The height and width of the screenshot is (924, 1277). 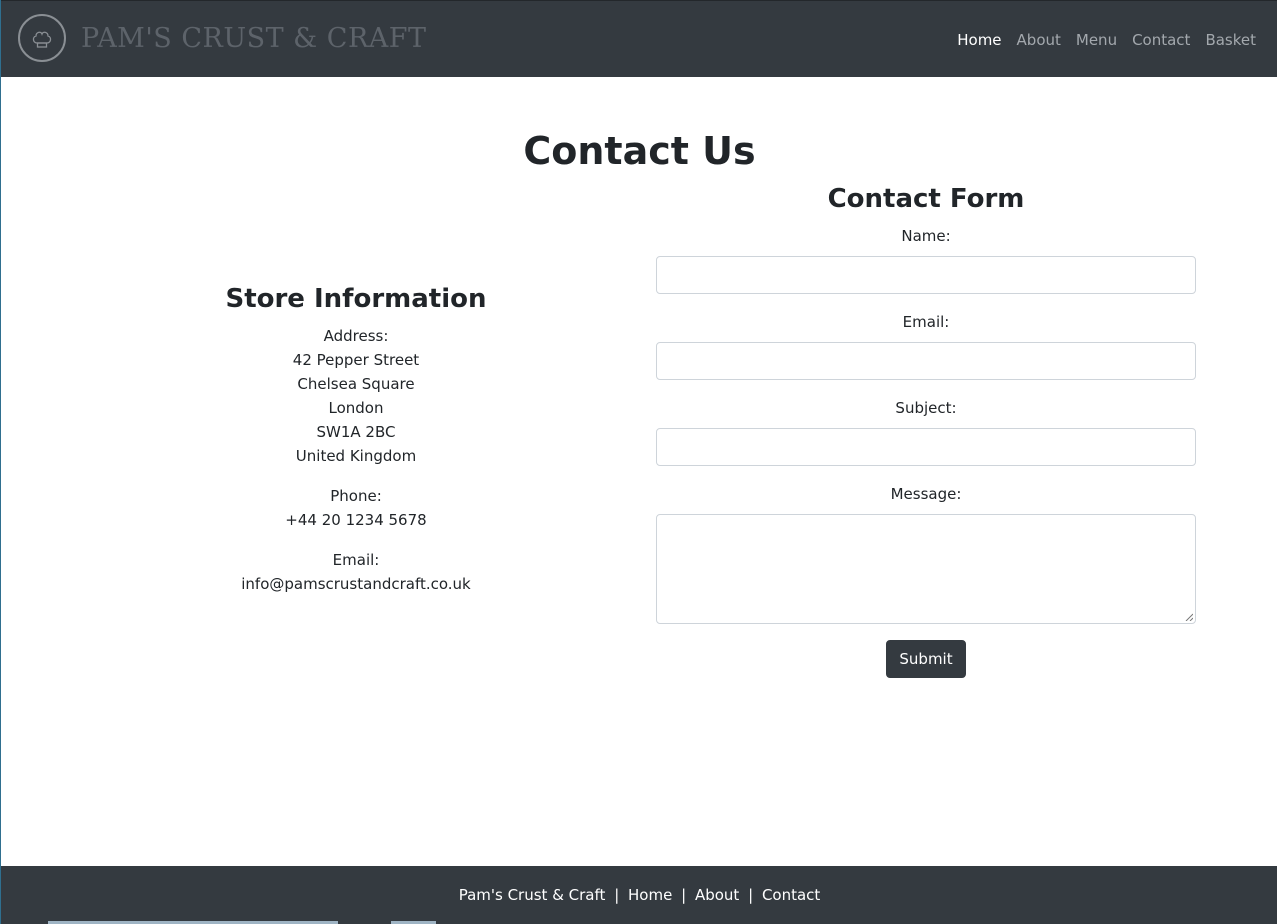 What do you see at coordinates (926, 361) in the screenshot?
I see `email-field` at bounding box center [926, 361].